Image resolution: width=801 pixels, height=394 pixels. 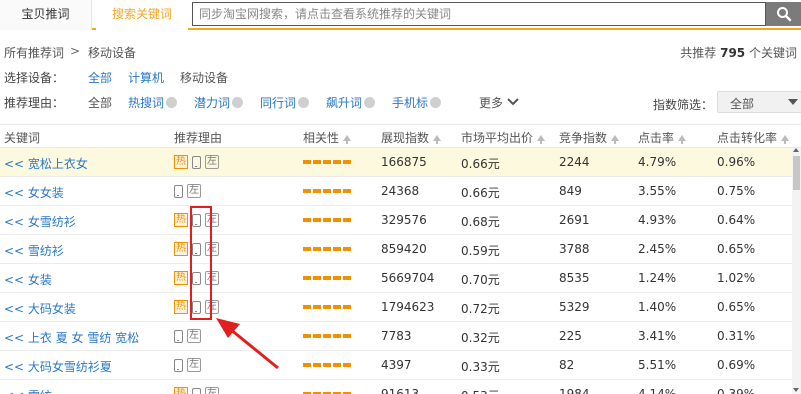 What do you see at coordinates (736, 249) in the screenshot?
I see `cvr-value: 0.65%` at bounding box center [736, 249].